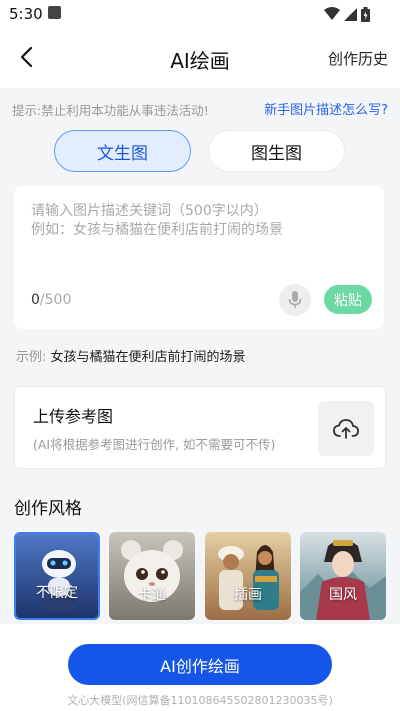 The image size is (400, 711). I want to click on char-count-max: /500, so click(55, 300).